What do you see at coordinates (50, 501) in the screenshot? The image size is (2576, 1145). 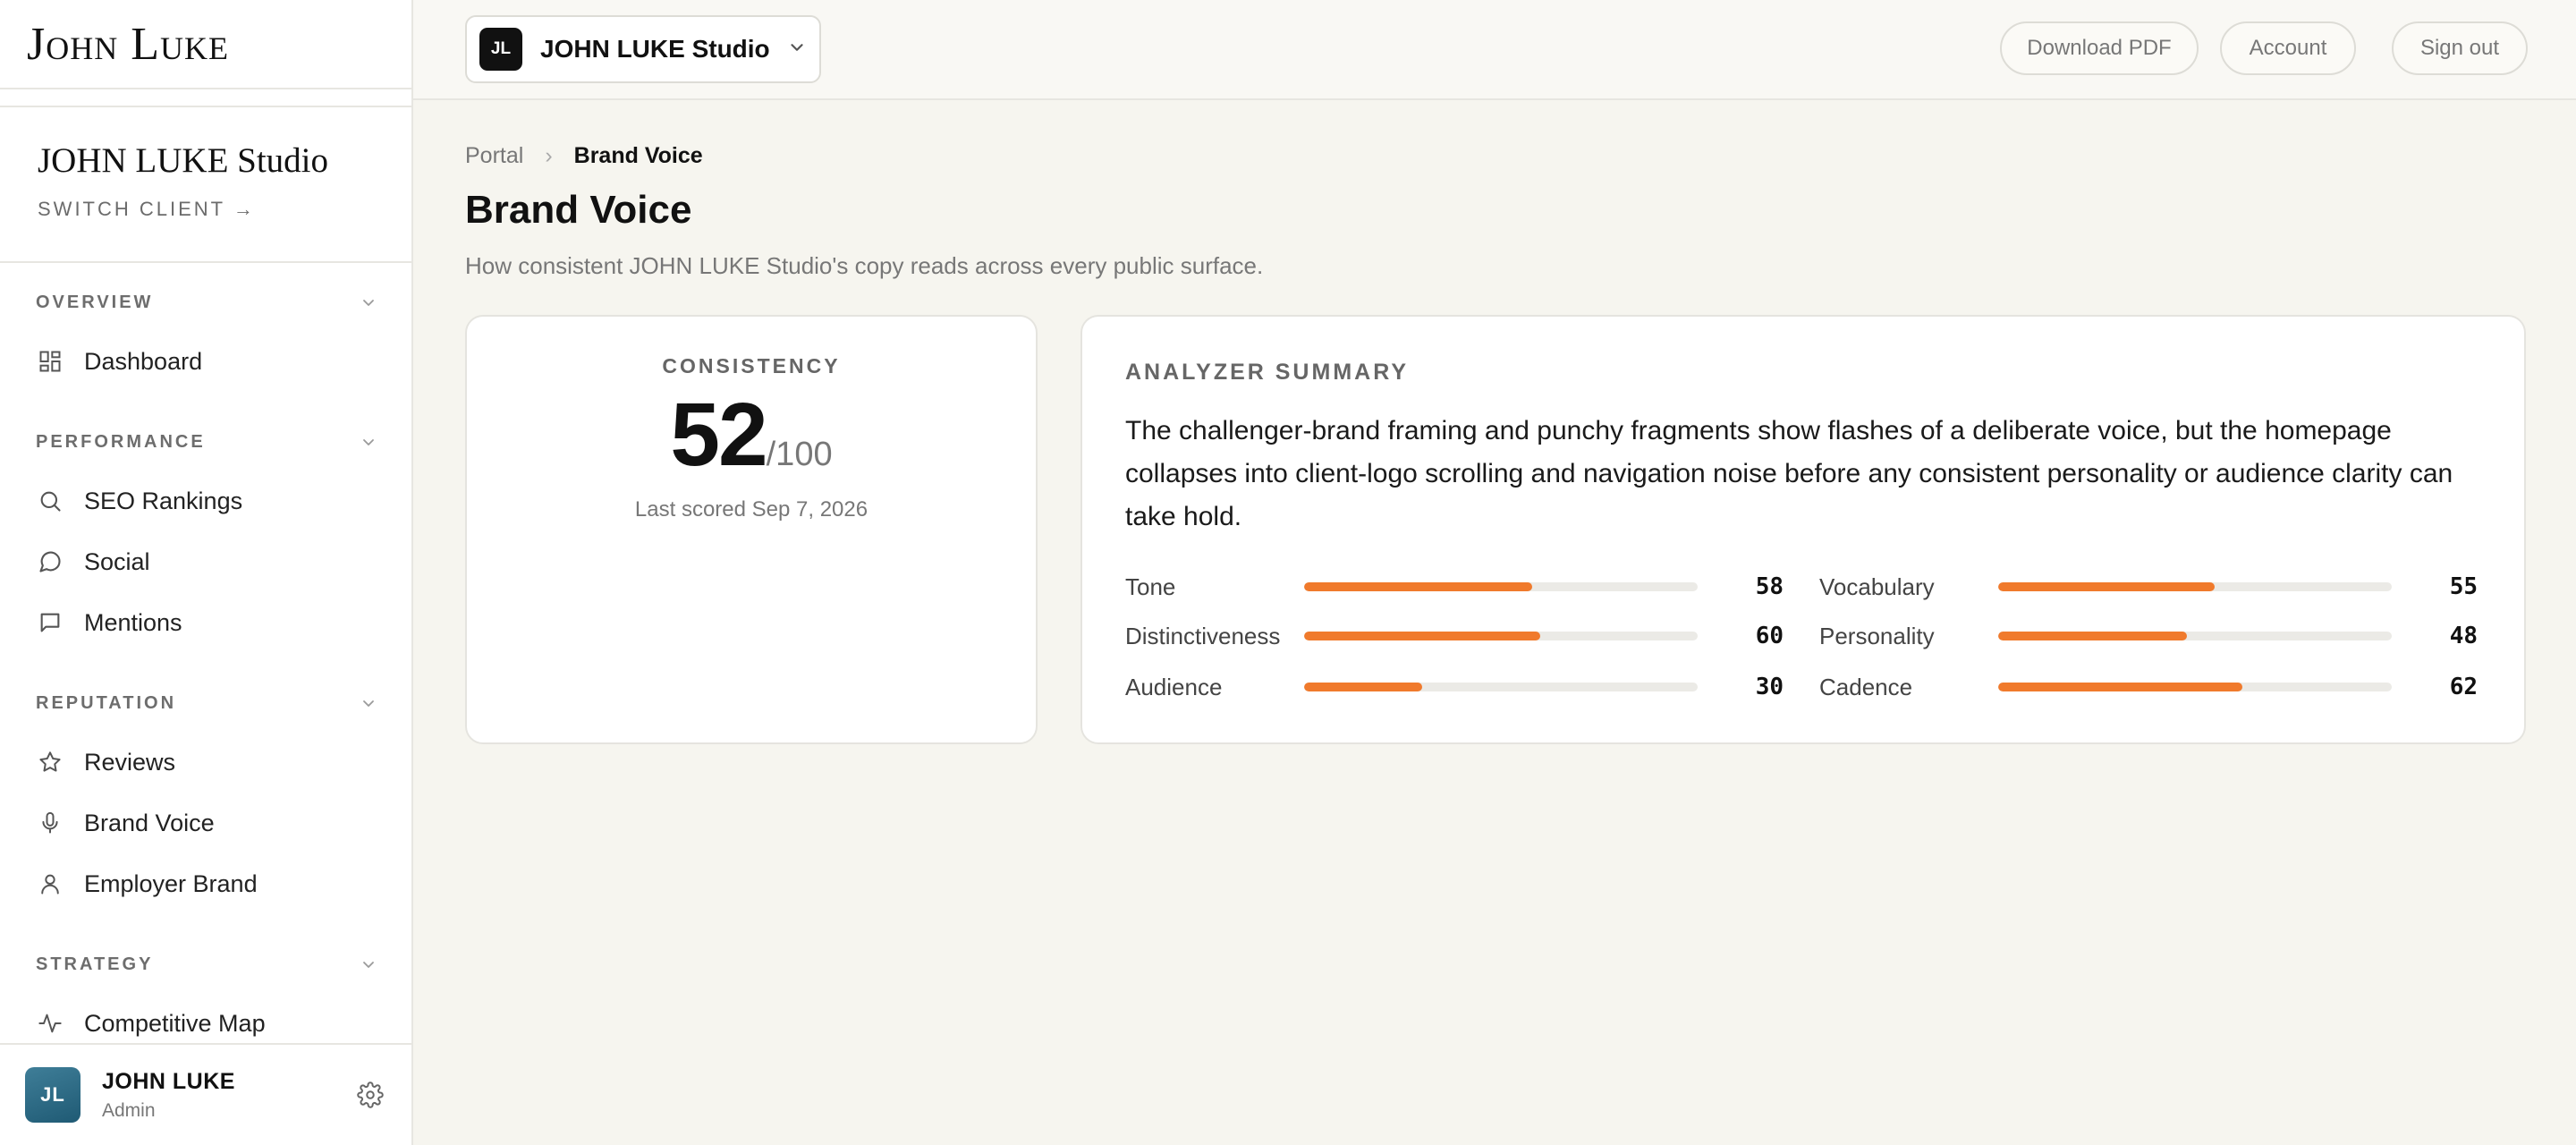 I see `search-icon` at bounding box center [50, 501].